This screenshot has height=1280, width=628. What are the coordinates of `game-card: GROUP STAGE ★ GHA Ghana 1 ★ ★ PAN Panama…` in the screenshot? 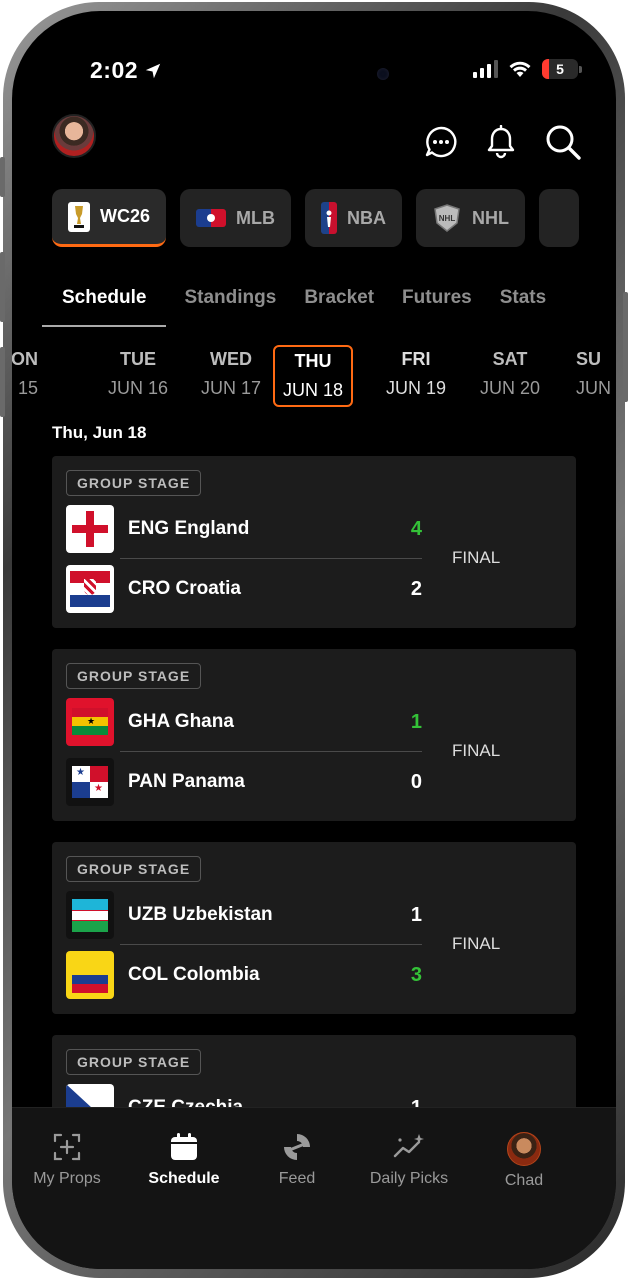 It's located at (314, 735).